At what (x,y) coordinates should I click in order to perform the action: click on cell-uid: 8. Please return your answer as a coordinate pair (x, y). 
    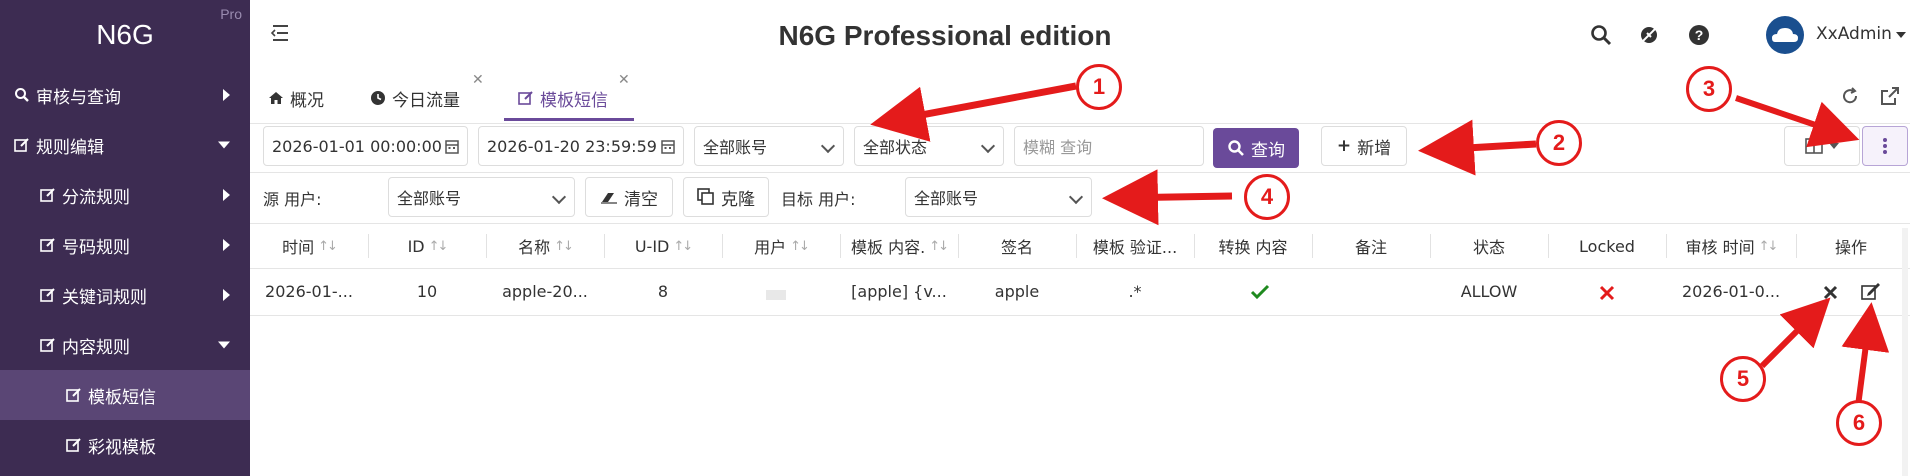
    Looking at the image, I should click on (663, 291).